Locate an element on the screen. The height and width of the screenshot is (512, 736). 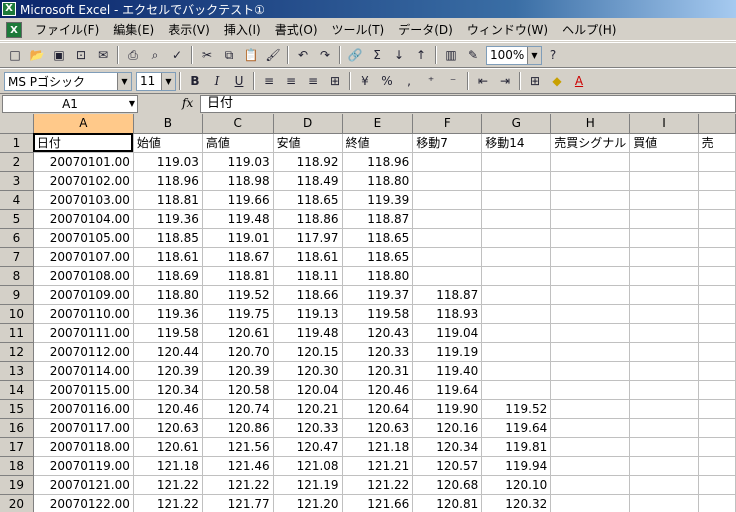
cell: 119.58 is located at coordinates (378, 314).